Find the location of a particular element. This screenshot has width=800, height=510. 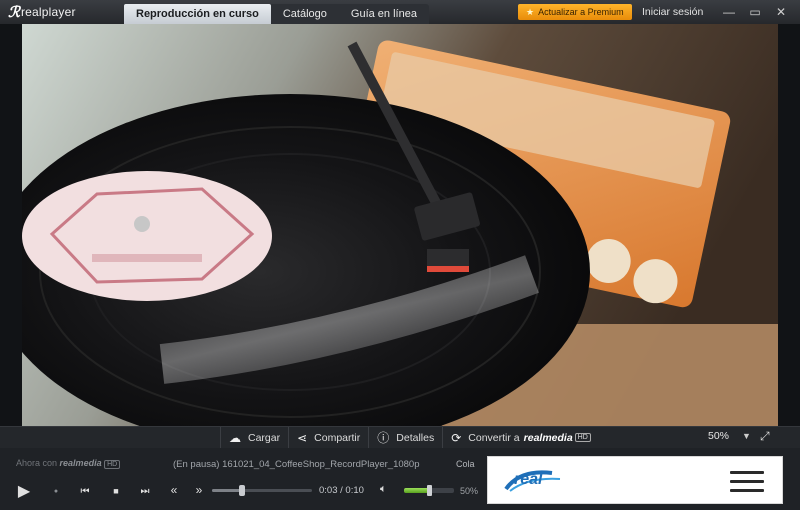

seek-progress is located at coordinates (227, 490).